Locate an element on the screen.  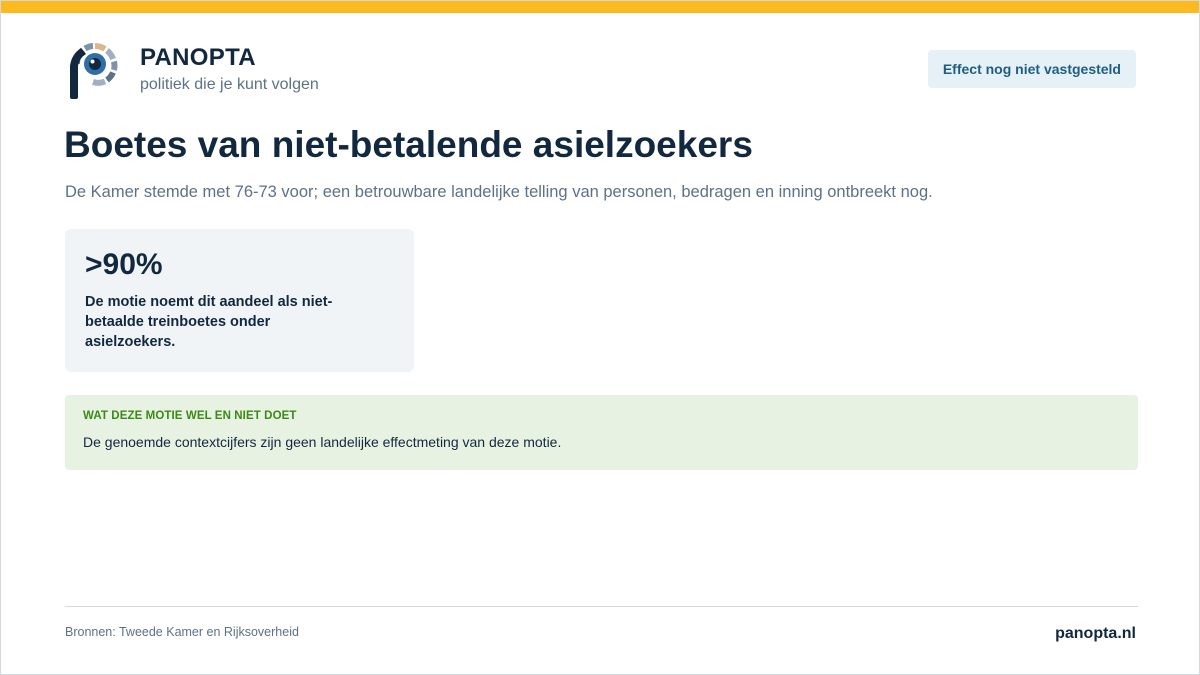
panopta-logo-icon is located at coordinates (94, 70).